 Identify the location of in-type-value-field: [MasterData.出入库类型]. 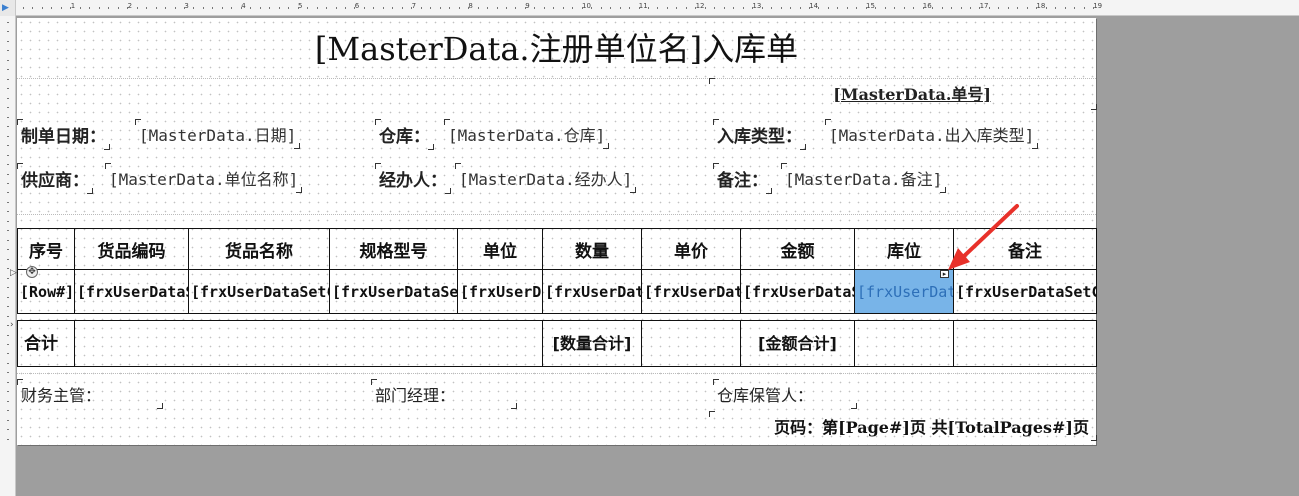
(931, 134).